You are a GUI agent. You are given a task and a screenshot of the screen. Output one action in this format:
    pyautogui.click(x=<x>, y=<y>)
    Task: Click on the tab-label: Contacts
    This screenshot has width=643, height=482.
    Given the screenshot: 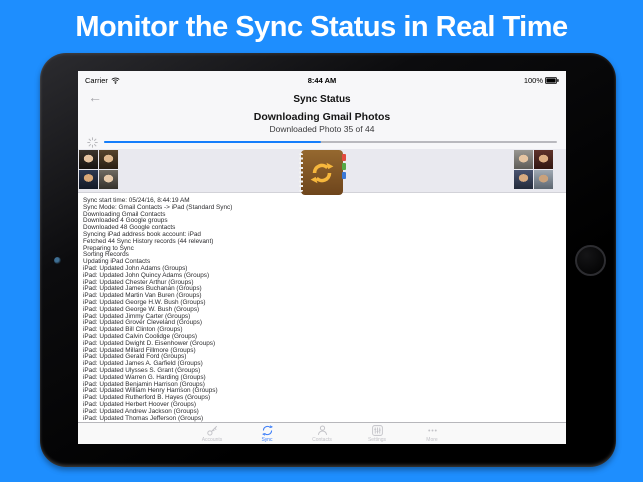 What is the action you would take?
    pyautogui.click(x=322, y=440)
    